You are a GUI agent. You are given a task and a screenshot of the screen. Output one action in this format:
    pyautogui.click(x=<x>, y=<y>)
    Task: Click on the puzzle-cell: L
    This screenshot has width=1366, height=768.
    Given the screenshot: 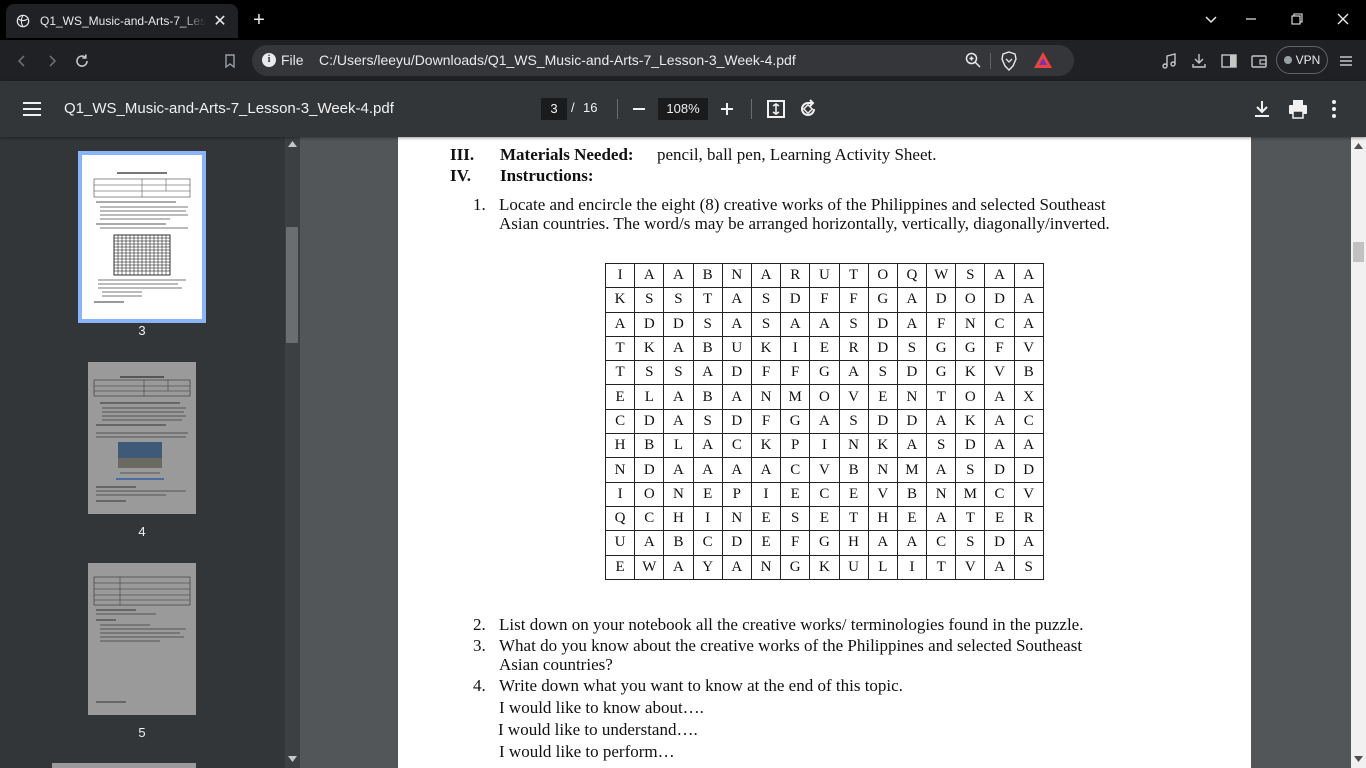 What is the action you would take?
    pyautogui.click(x=882, y=567)
    